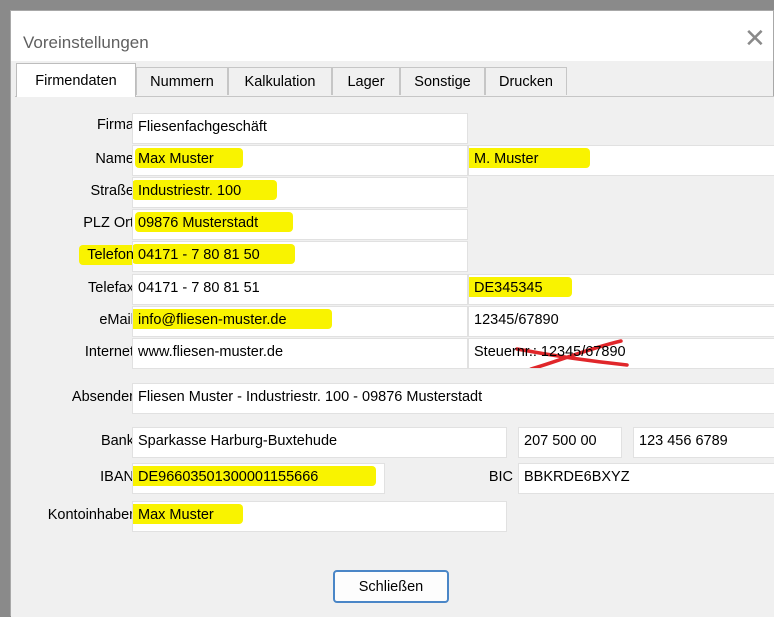 This screenshot has height=617, width=774. Describe the element at coordinates (116, 320) in the screenshot. I see `label-email: eMail` at that location.